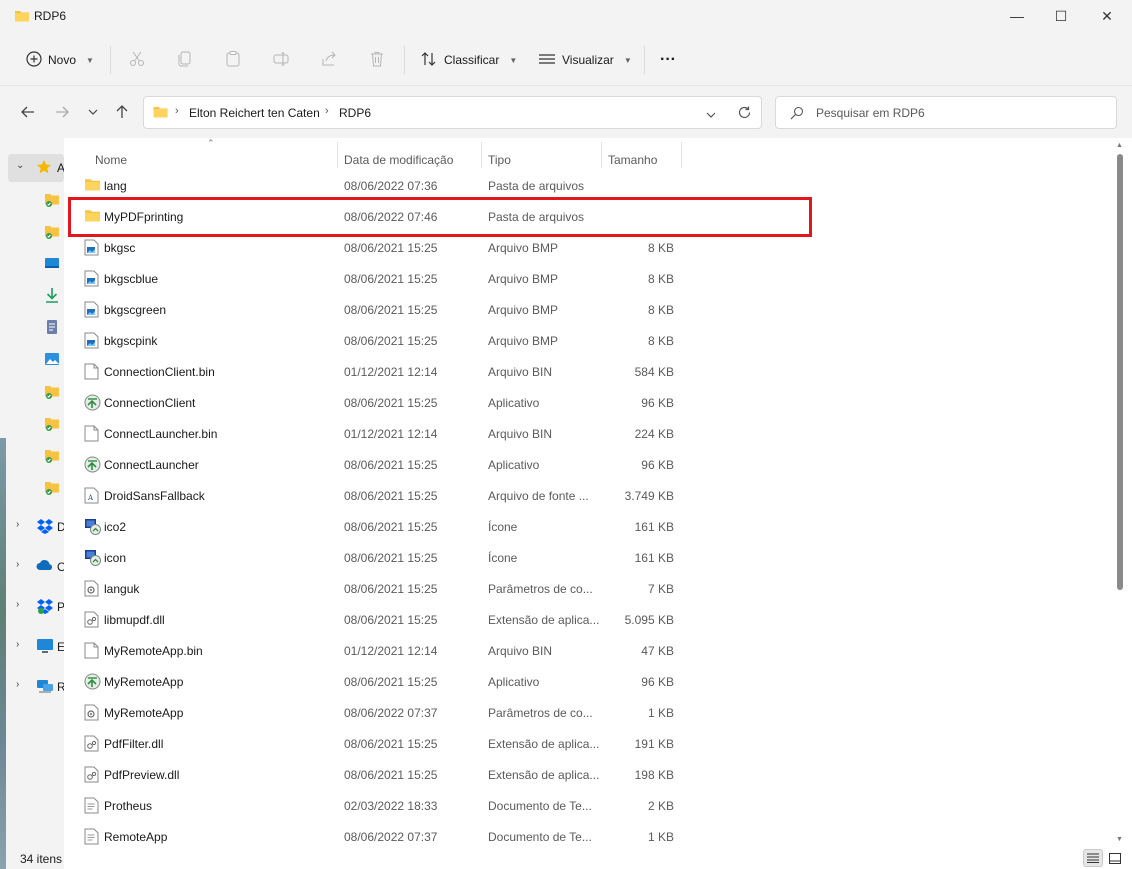 Image resolution: width=1132 pixels, height=869 pixels. What do you see at coordinates (34, 60) in the screenshot?
I see `plus-circle-icon` at bounding box center [34, 60].